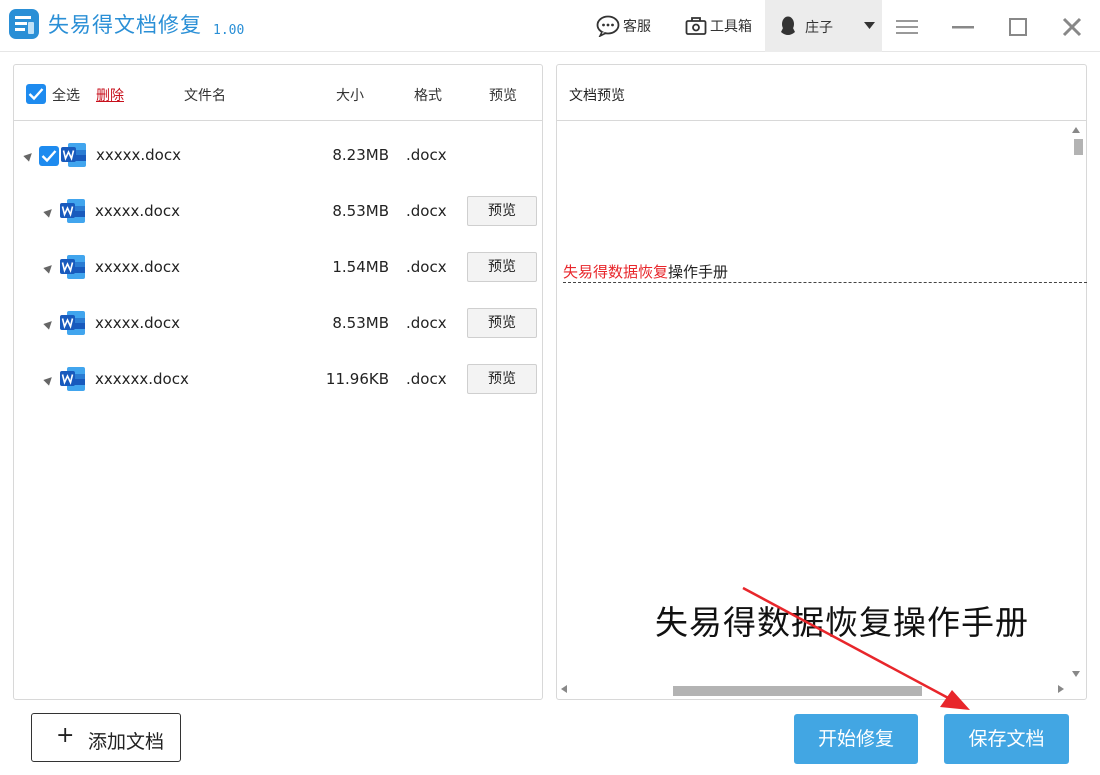 The height and width of the screenshot is (775, 1100). I want to click on app-title: 失易得文档修复, so click(125, 25).